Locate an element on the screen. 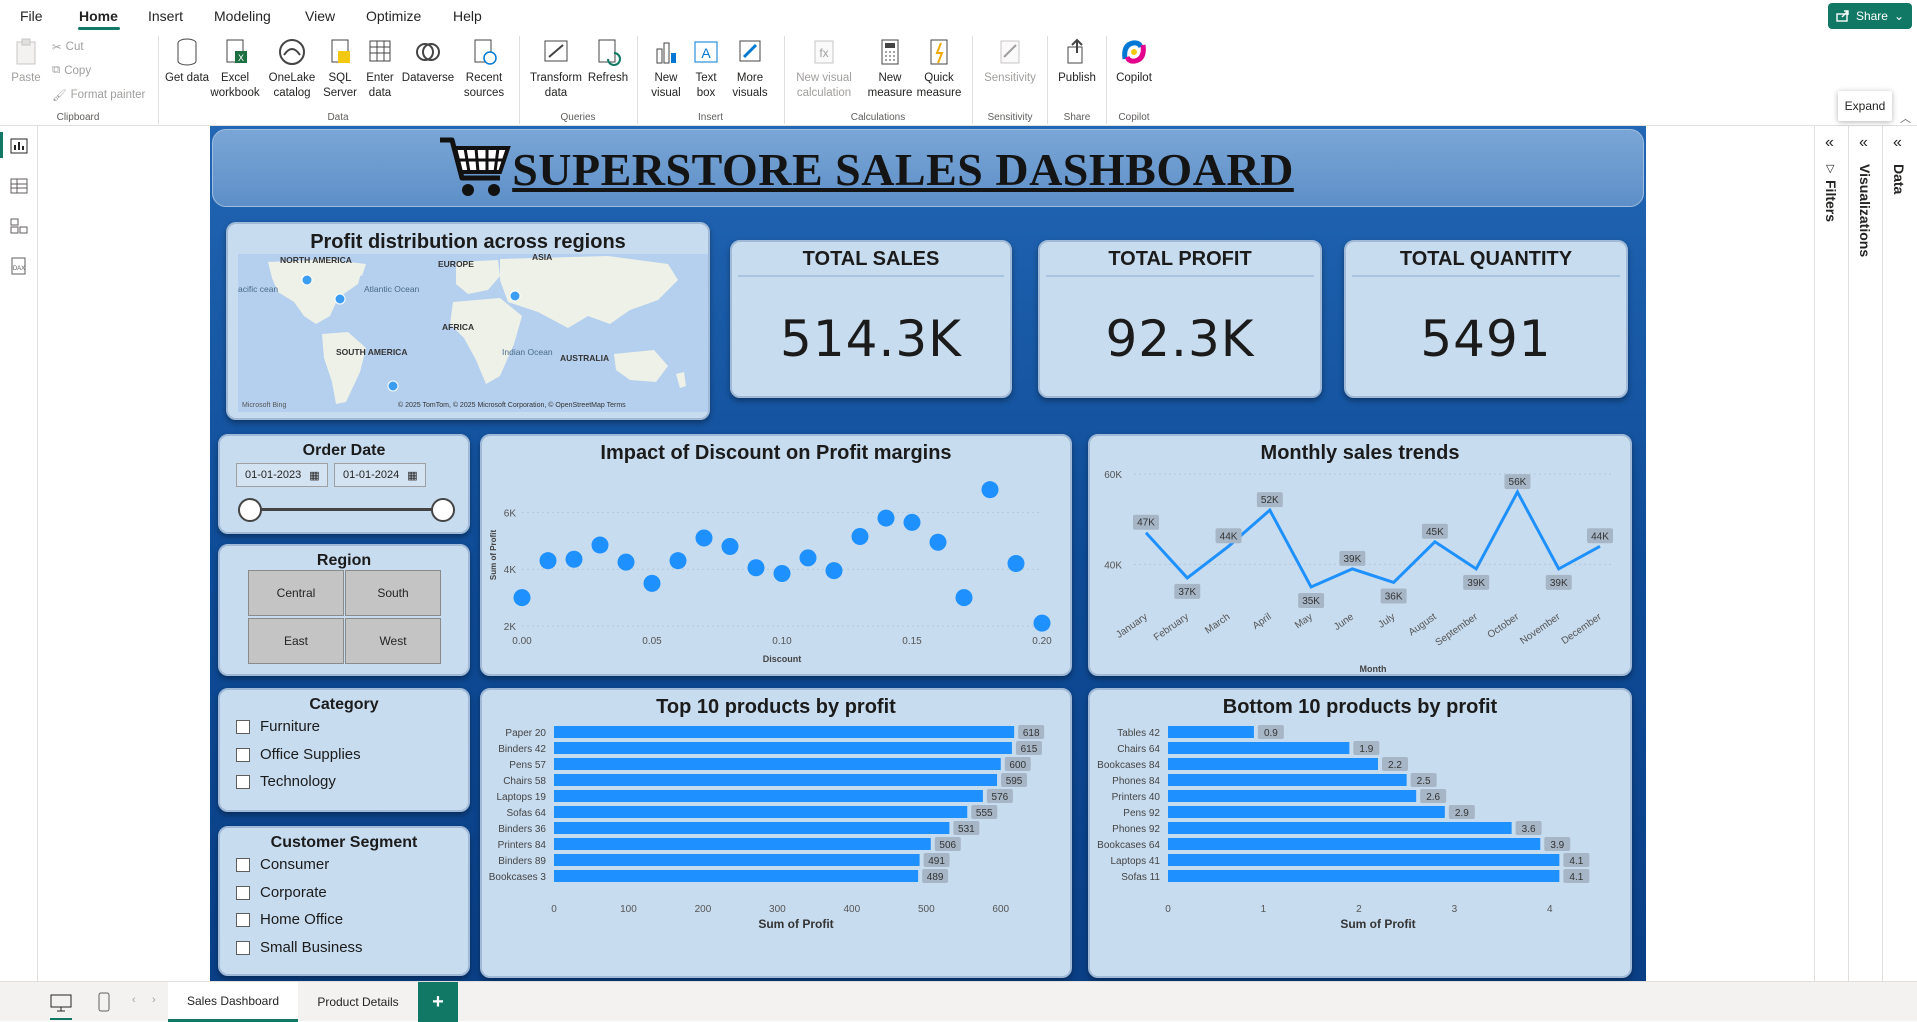 This screenshot has height=1022, width=1917. start-date-input: 01-01-2023 ▦ is located at coordinates (282, 475).